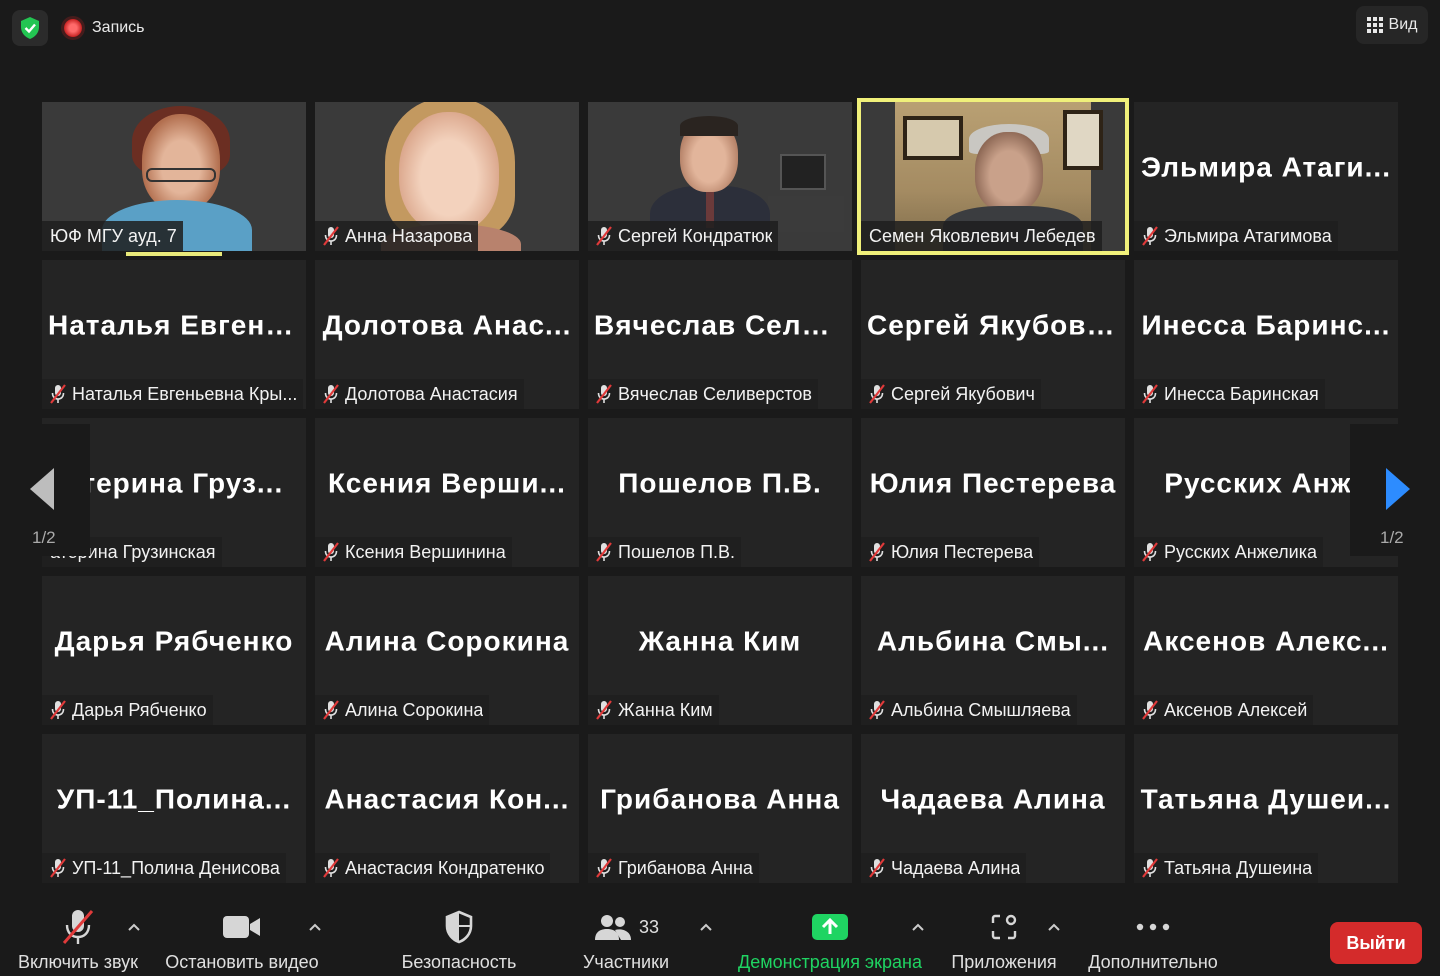 The width and height of the screenshot is (1440, 976). What do you see at coordinates (425, 551) in the screenshot?
I see `participant-name: Ксения Вершинина` at bounding box center [425, 551].